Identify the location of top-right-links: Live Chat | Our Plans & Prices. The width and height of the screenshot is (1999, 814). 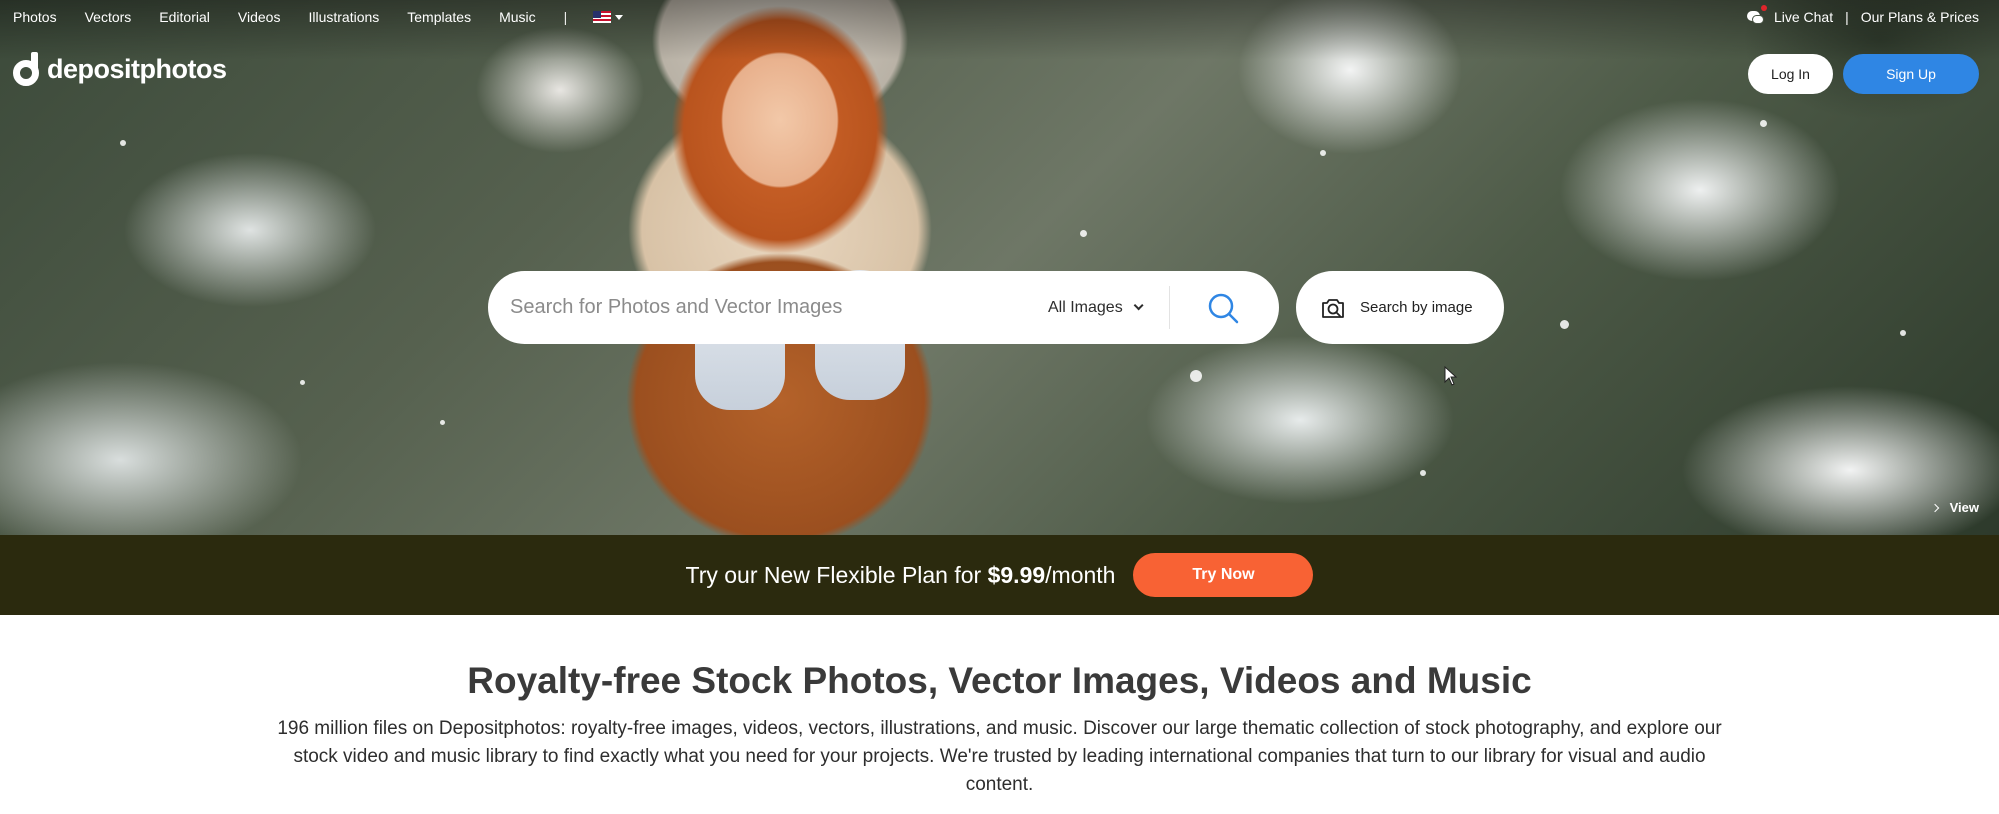
(1862, 15).